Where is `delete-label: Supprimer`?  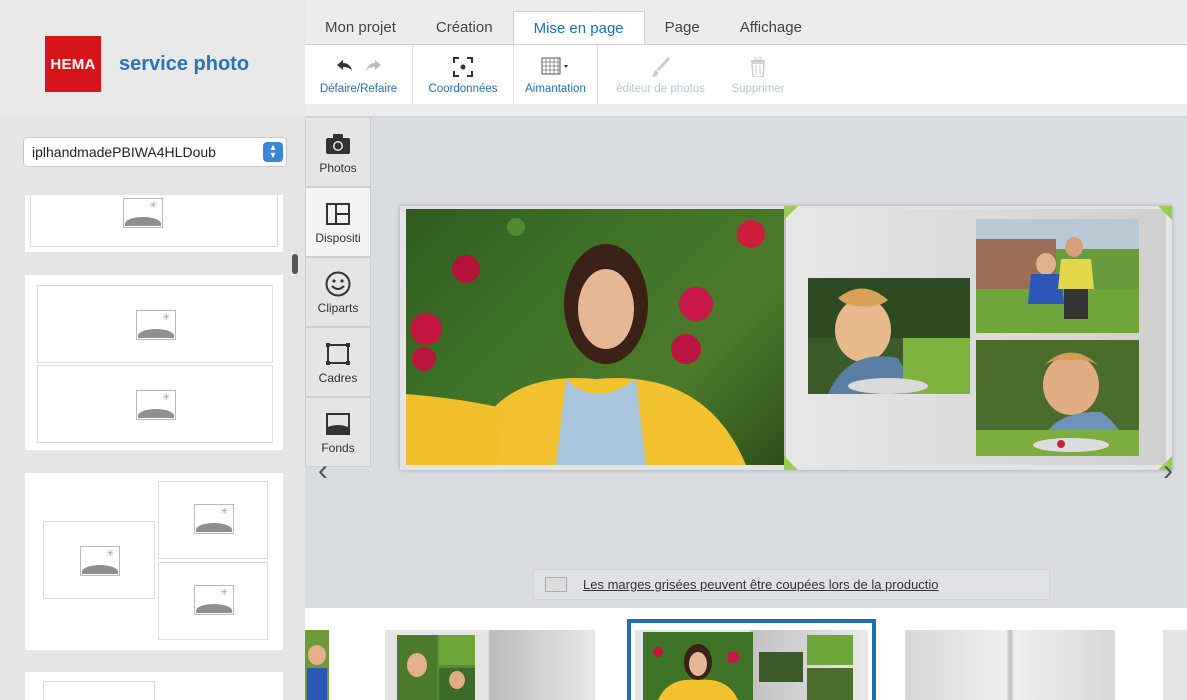 delete-label: Supprimer is located at coordinates (758, 89).